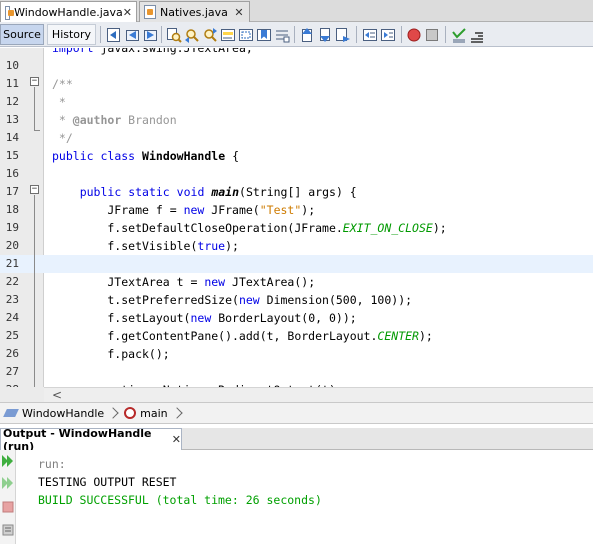  Describe the element at coordinates (145, 246) in the screenshot. I see `code-text: f.setVisible(true);` at that location.